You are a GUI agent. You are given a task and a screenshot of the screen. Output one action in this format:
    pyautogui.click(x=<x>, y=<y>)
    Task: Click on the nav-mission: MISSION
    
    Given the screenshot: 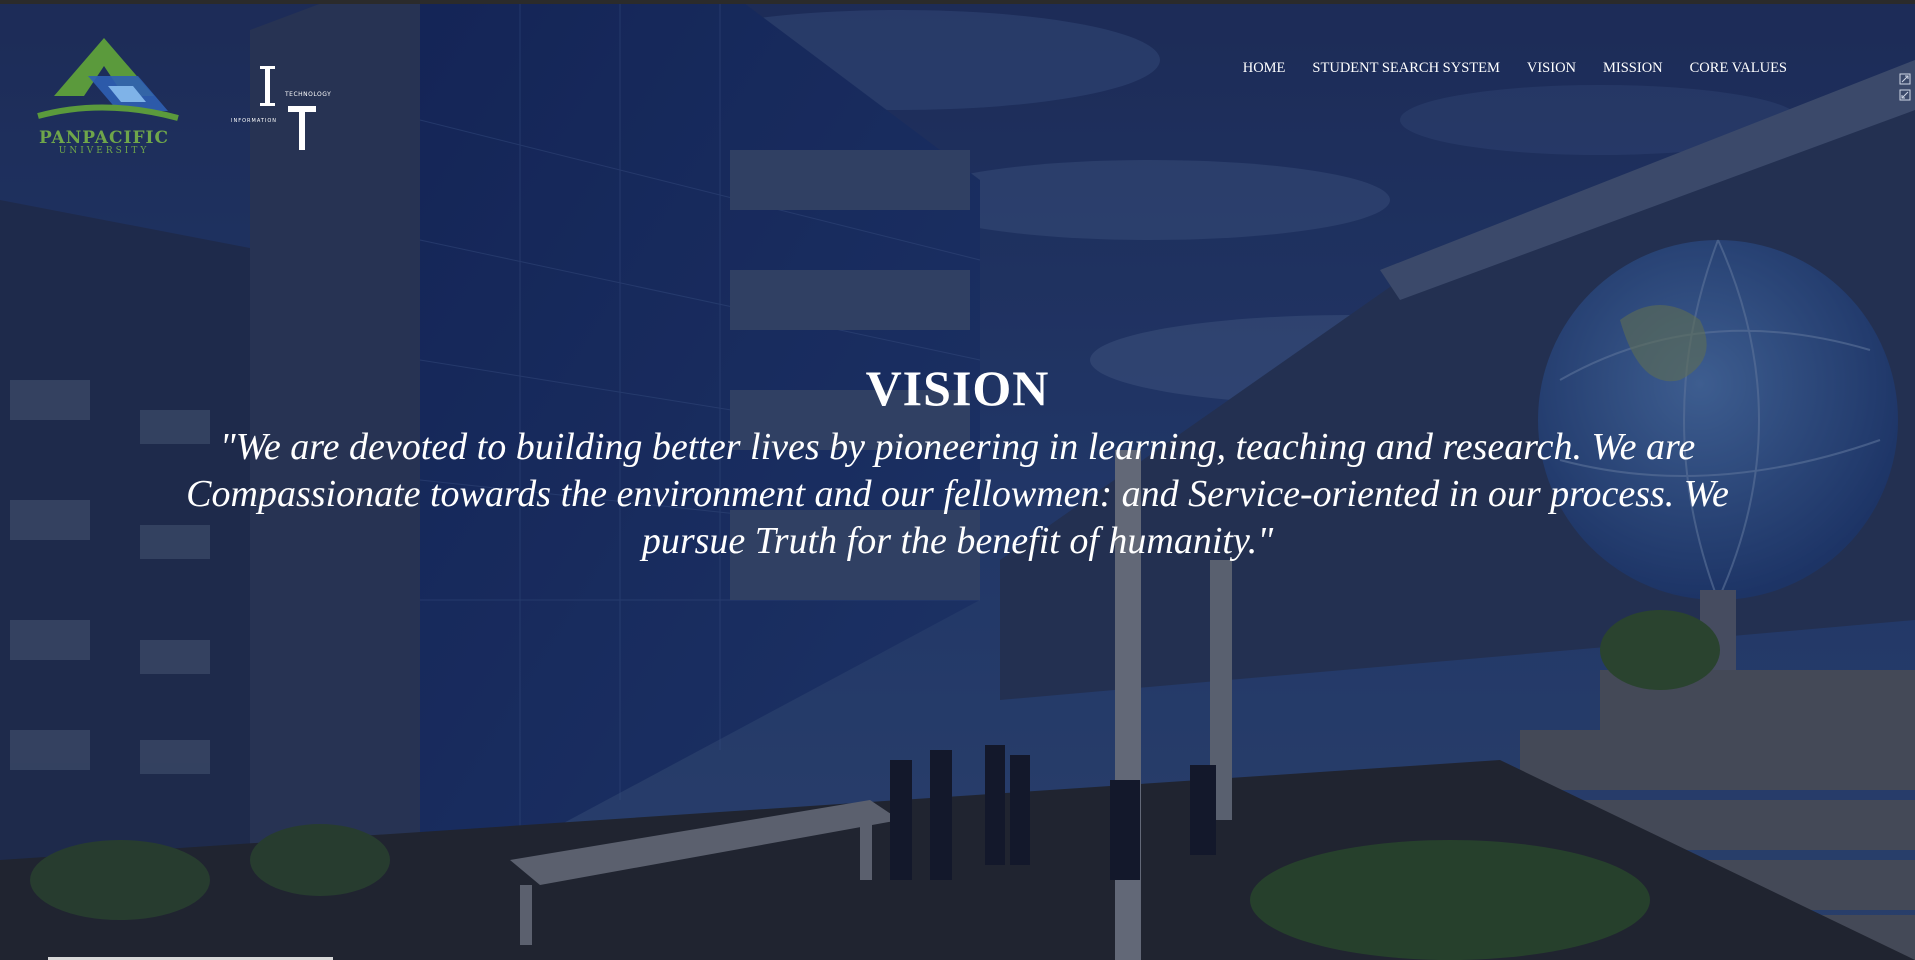 What is the action you would take?
    pyautogui.click(x=1633, y=68)
    